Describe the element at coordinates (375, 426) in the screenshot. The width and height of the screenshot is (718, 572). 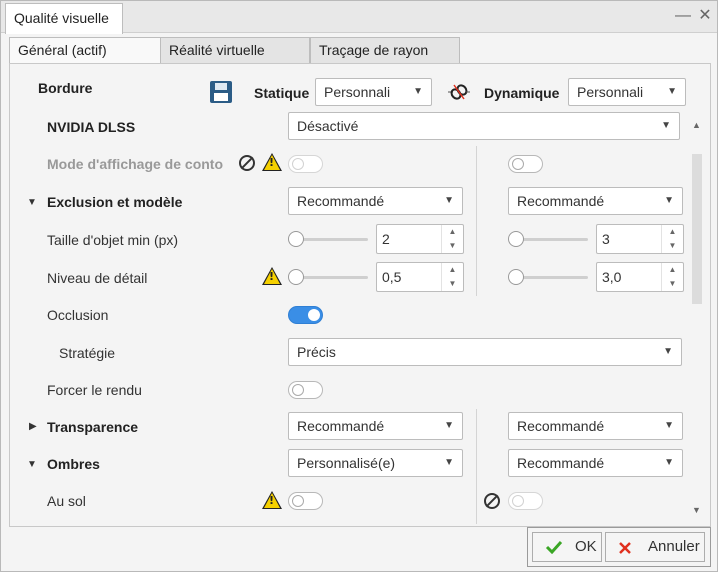
I see `transparence-static-select: Recommandé ▼` at that location.